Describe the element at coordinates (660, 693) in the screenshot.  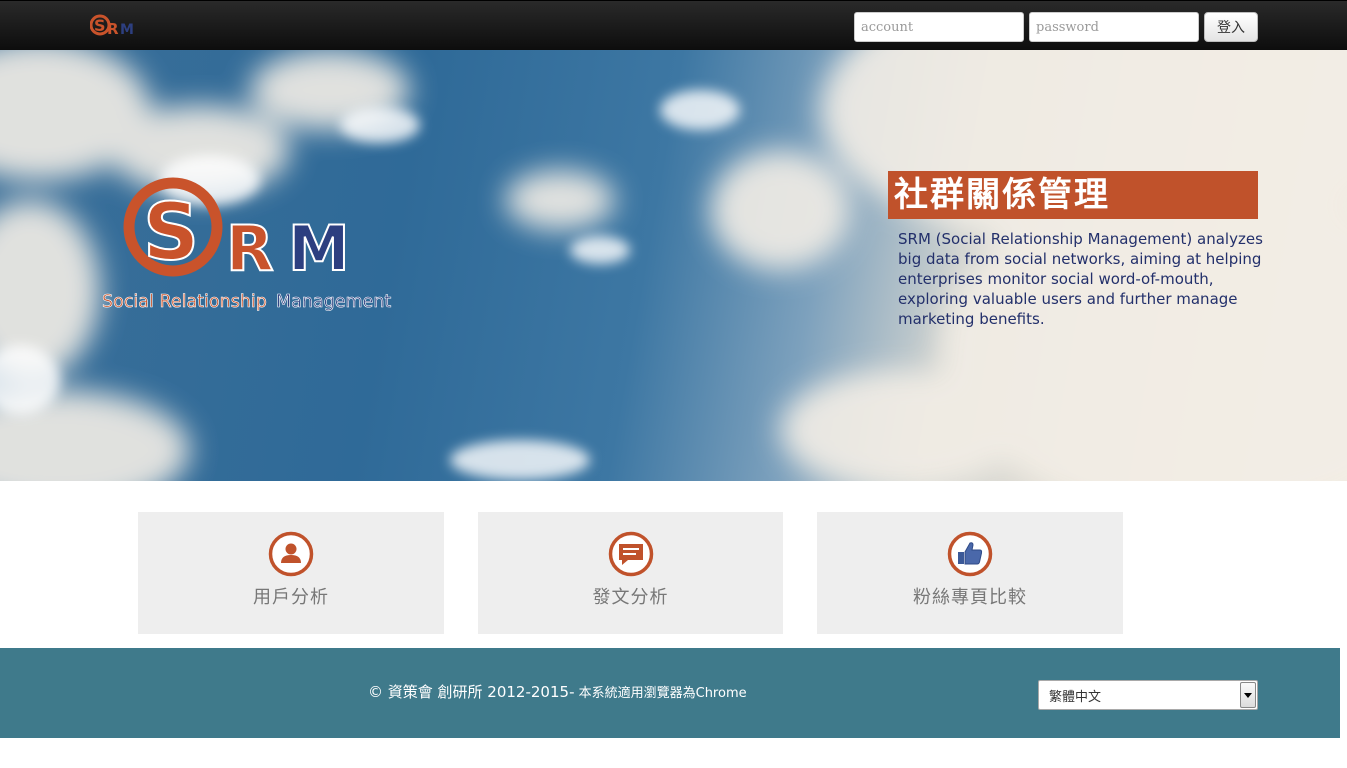
I see `browser-note: 本系統適用瀏覽器為Chrome` at that location.